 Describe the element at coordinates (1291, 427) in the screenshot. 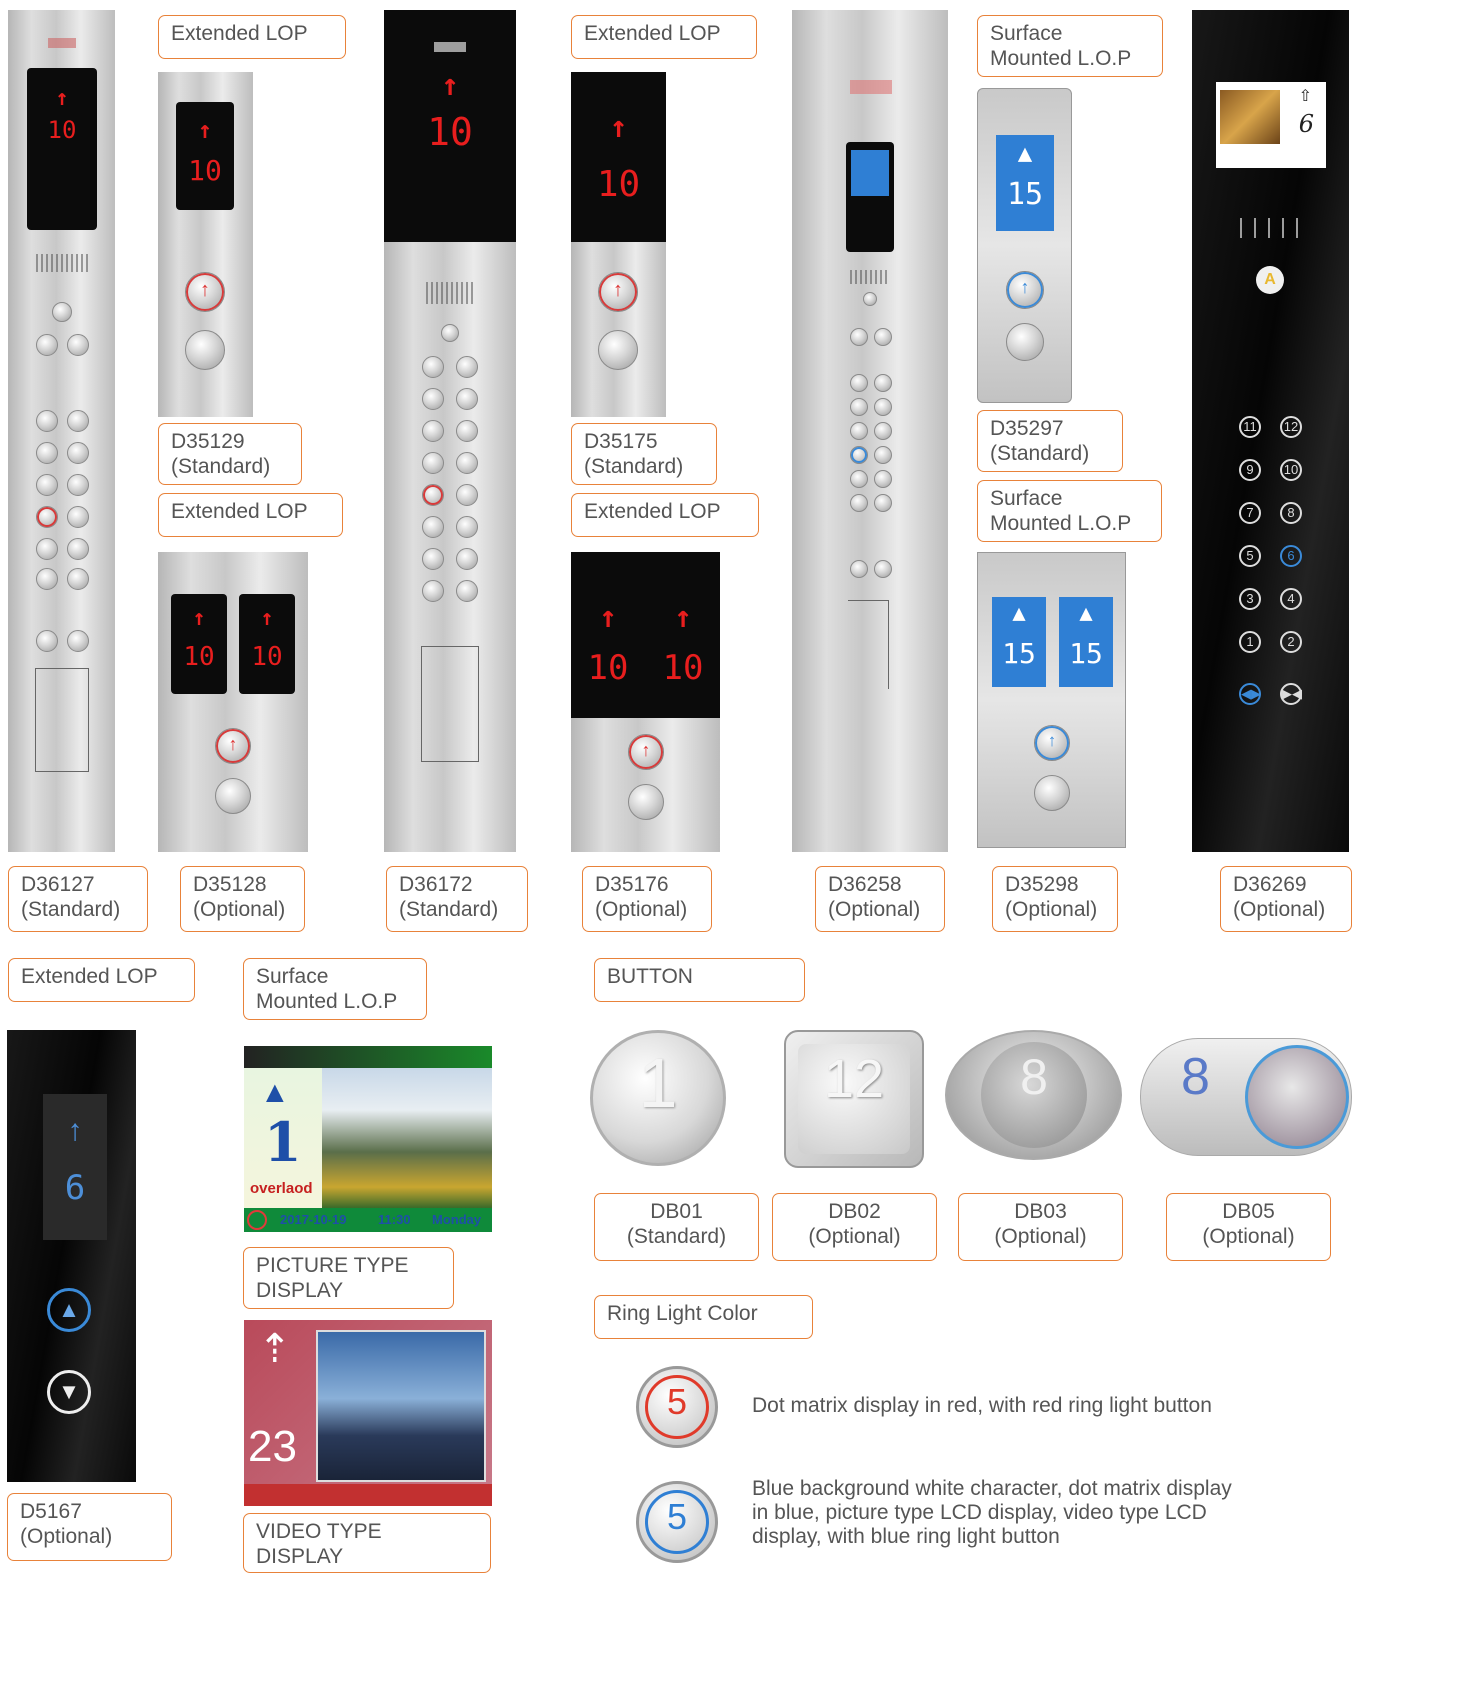

I see `floor-key: 12` at that location.